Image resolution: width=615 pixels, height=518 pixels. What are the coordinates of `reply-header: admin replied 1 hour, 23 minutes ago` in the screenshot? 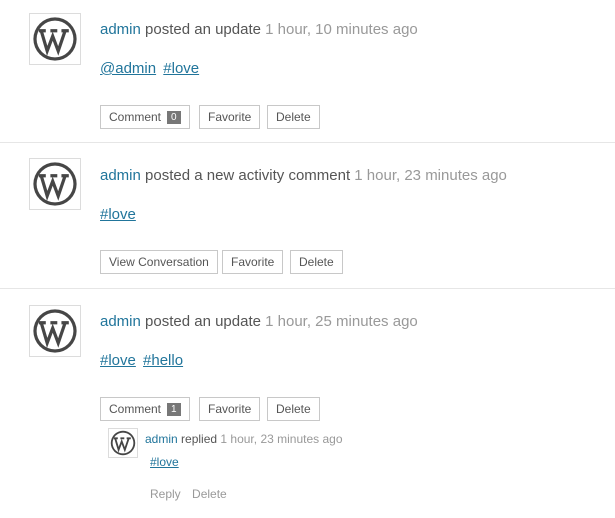 It's located at (244, 439).